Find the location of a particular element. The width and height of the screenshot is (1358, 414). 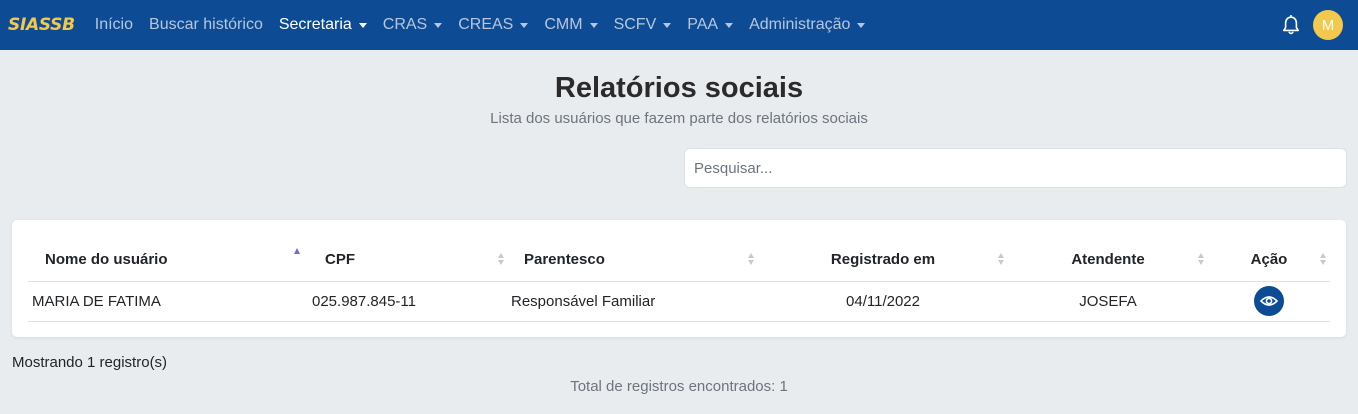

column-header-acao: Ação is located at coordinates (1269, 260).